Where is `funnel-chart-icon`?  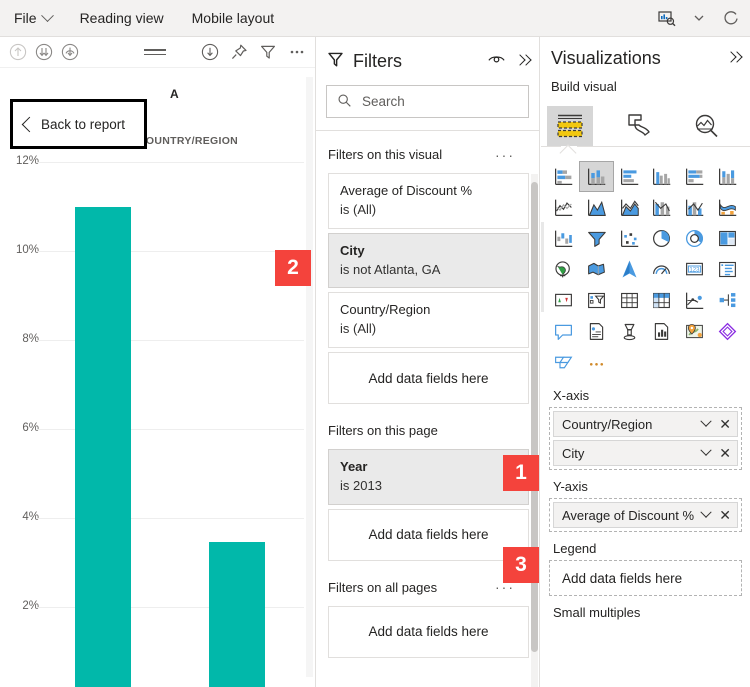
funnel-chart-icon is located at coordinates (596, 238).